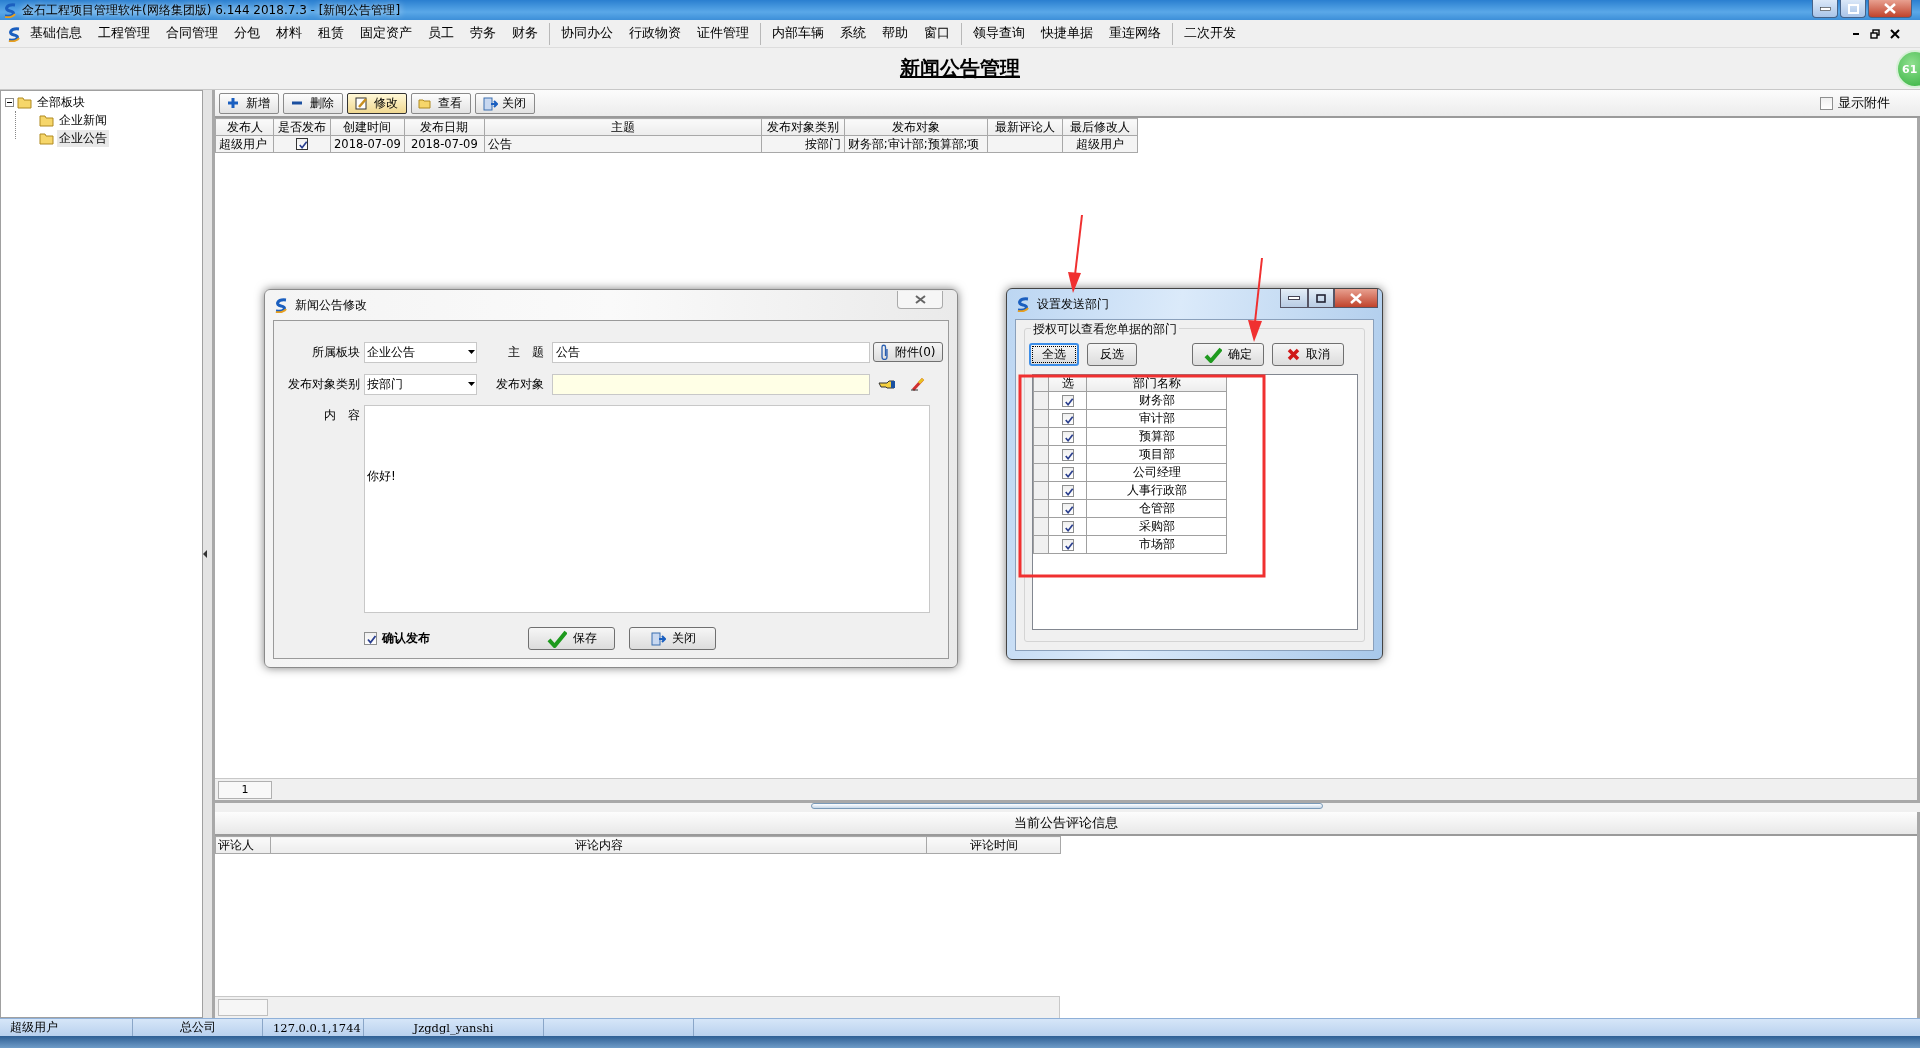 Image resolution: width=1920 pixels, height=1048 pixels. What do you see at coordinates (244, 127) in the screenshot?
I see `column-header: 发布人` at bounding box center [244, 127].